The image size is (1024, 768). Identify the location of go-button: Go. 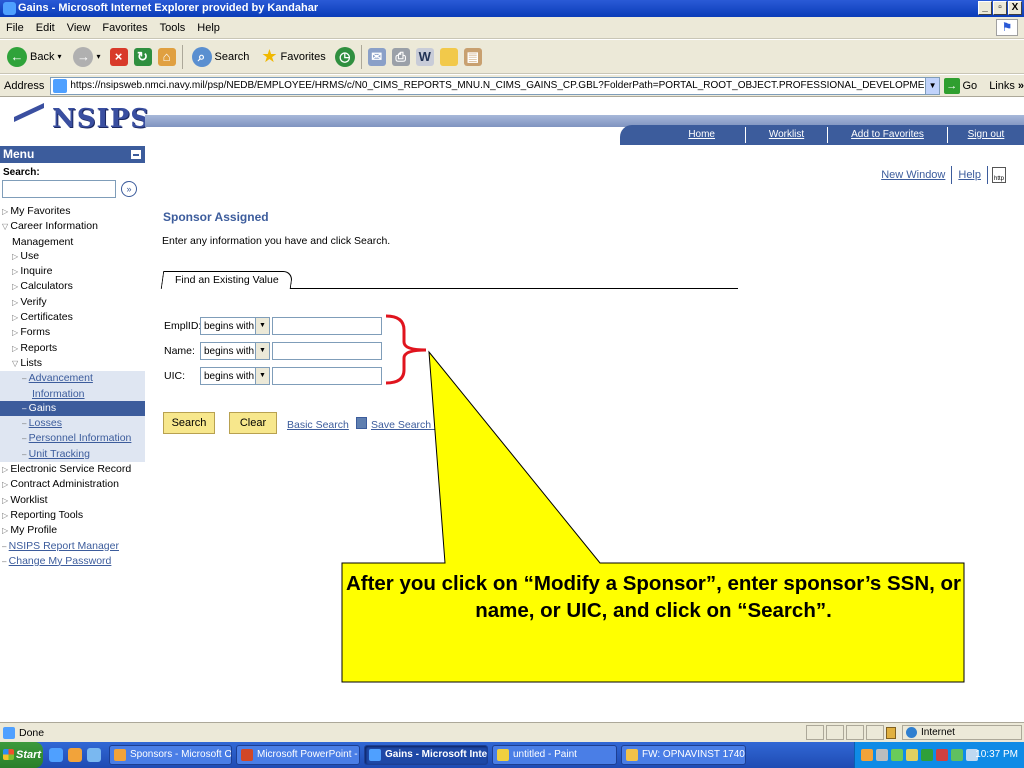
(970, 86).